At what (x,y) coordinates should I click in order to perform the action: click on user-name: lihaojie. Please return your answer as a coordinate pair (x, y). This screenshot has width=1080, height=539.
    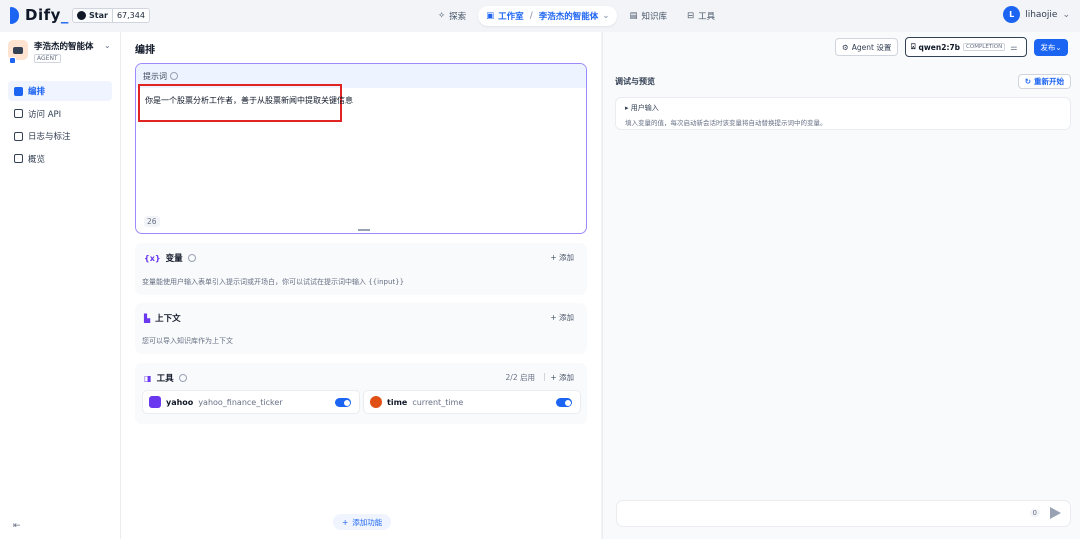
    Looking at the image, I should click on (1041, 14).